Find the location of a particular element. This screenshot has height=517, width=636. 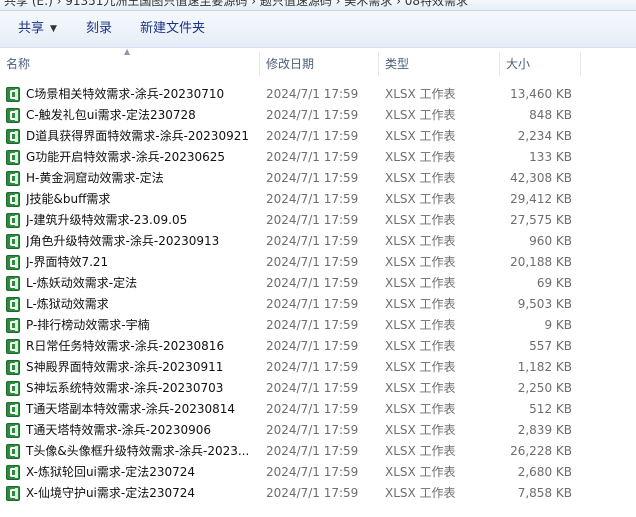

column-divider is located at coordinates (580, 64).